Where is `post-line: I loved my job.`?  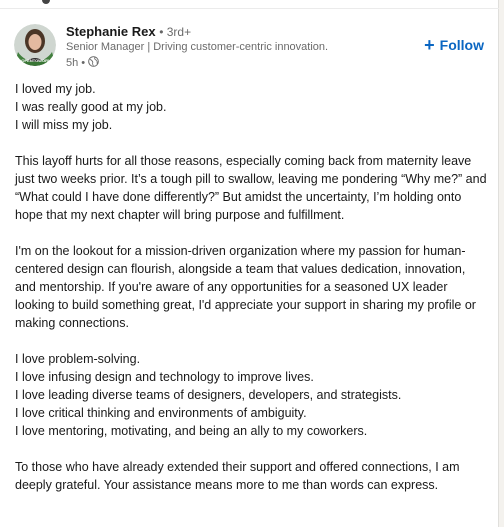 post-line: I loved my job. is located at coordinates (55, 89).